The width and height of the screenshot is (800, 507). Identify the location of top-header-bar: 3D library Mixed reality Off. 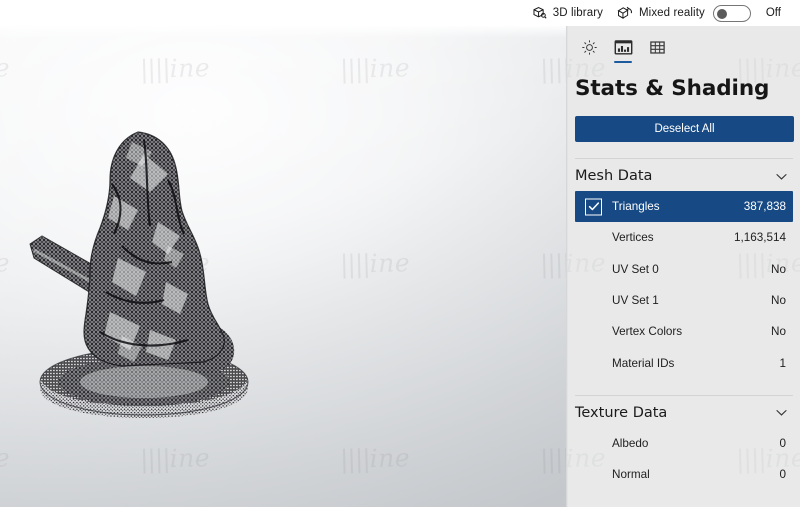
(400, 13).